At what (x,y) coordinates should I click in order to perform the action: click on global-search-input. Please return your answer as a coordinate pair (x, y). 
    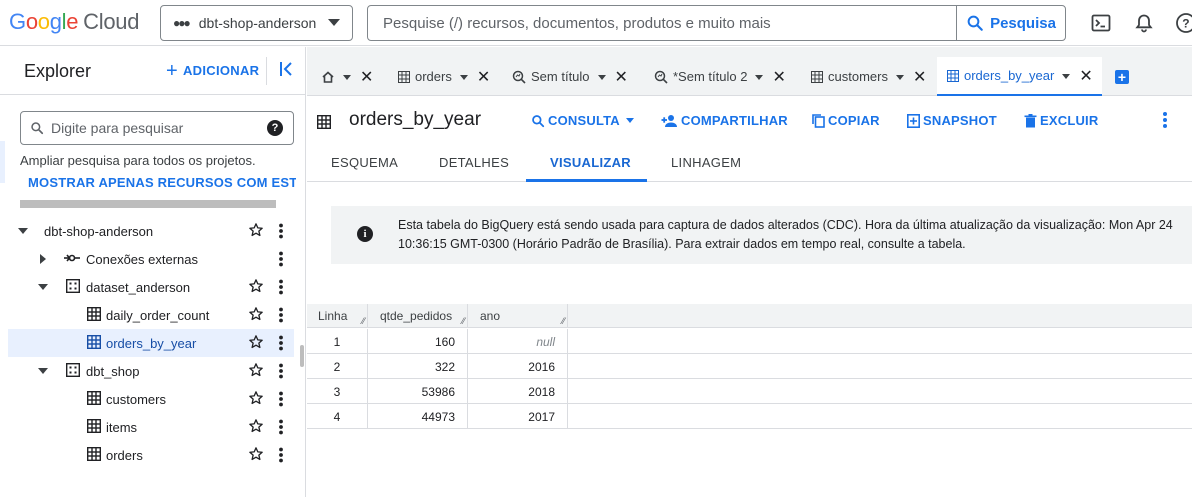
    Looking at the image, I should click on (662, 23).